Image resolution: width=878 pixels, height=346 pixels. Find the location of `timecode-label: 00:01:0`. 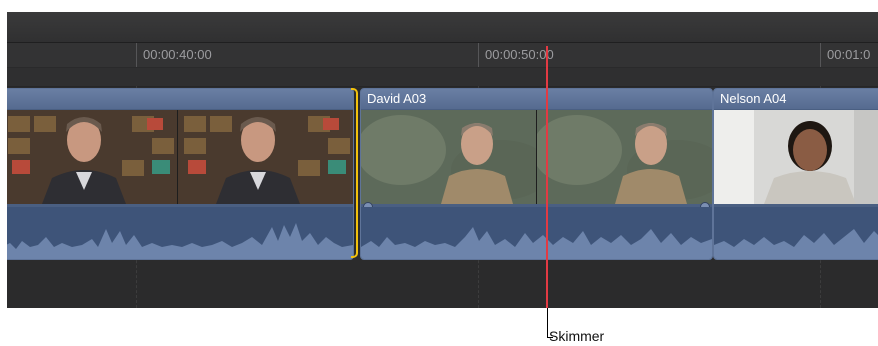

timecode-label: 00:01:0 is located at coordinates (849, 54).